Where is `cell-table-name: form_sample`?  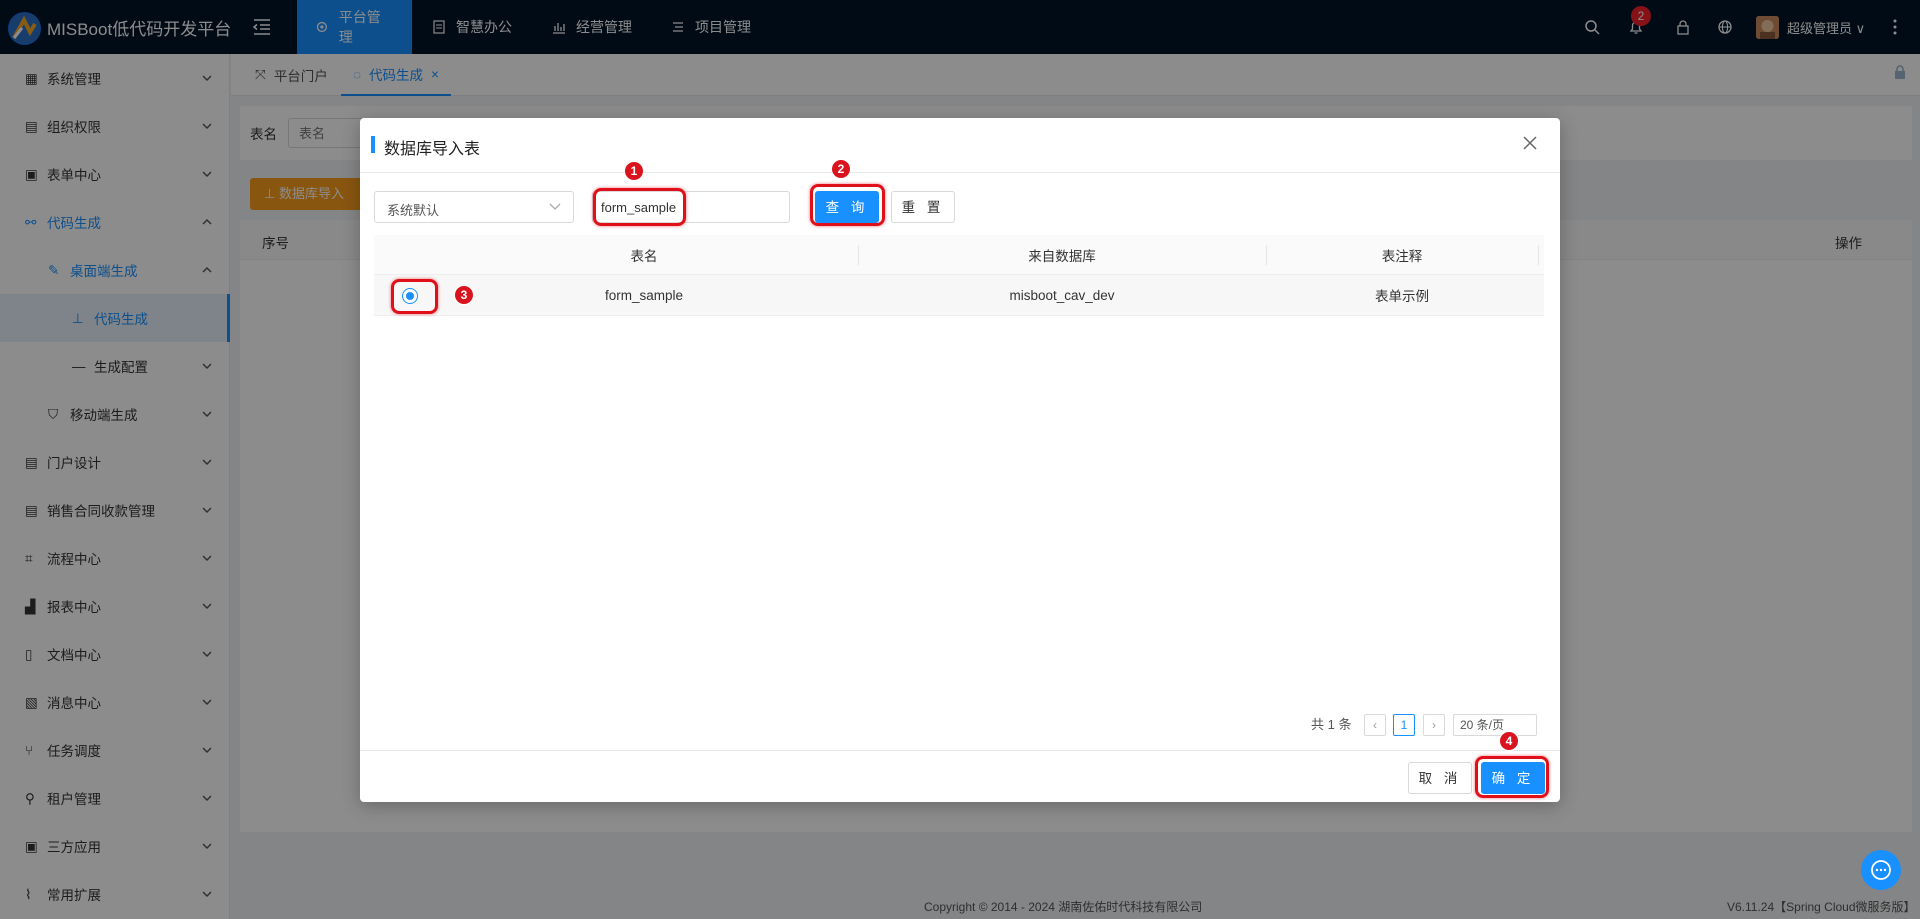
cell-table-name: form_sample is located at coordinates (644, 295).